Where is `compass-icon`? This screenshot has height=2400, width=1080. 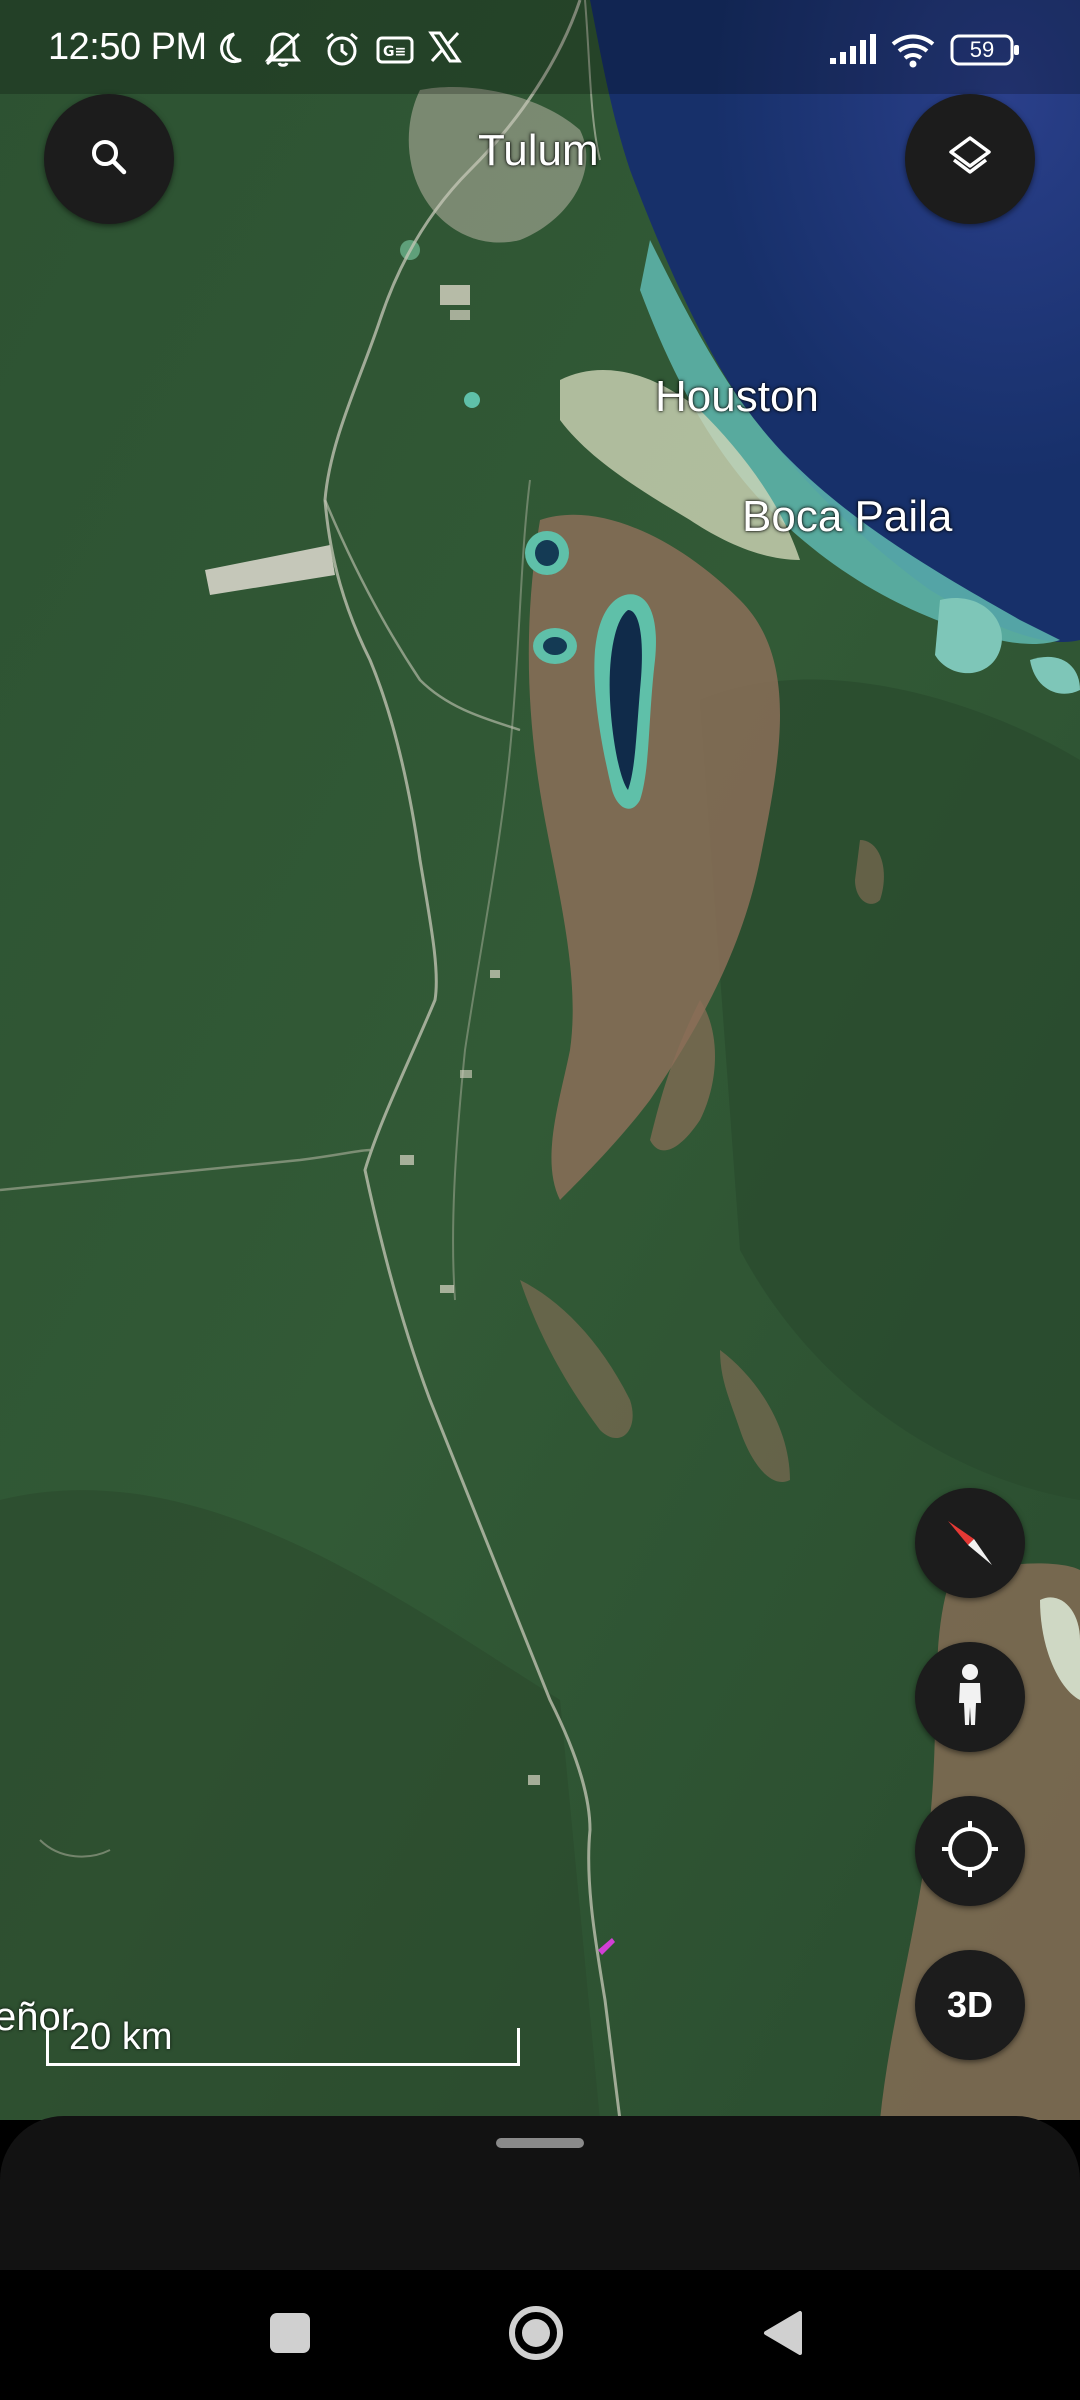 compass-icon is located at coordinates (970, 1543).